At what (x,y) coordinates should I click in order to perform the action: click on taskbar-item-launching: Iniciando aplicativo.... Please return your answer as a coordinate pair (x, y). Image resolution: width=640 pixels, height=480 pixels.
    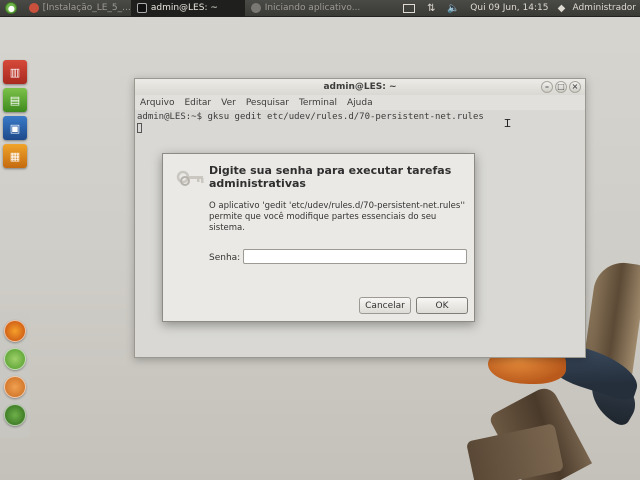
    Looking at the image, I should click on (321, 8).